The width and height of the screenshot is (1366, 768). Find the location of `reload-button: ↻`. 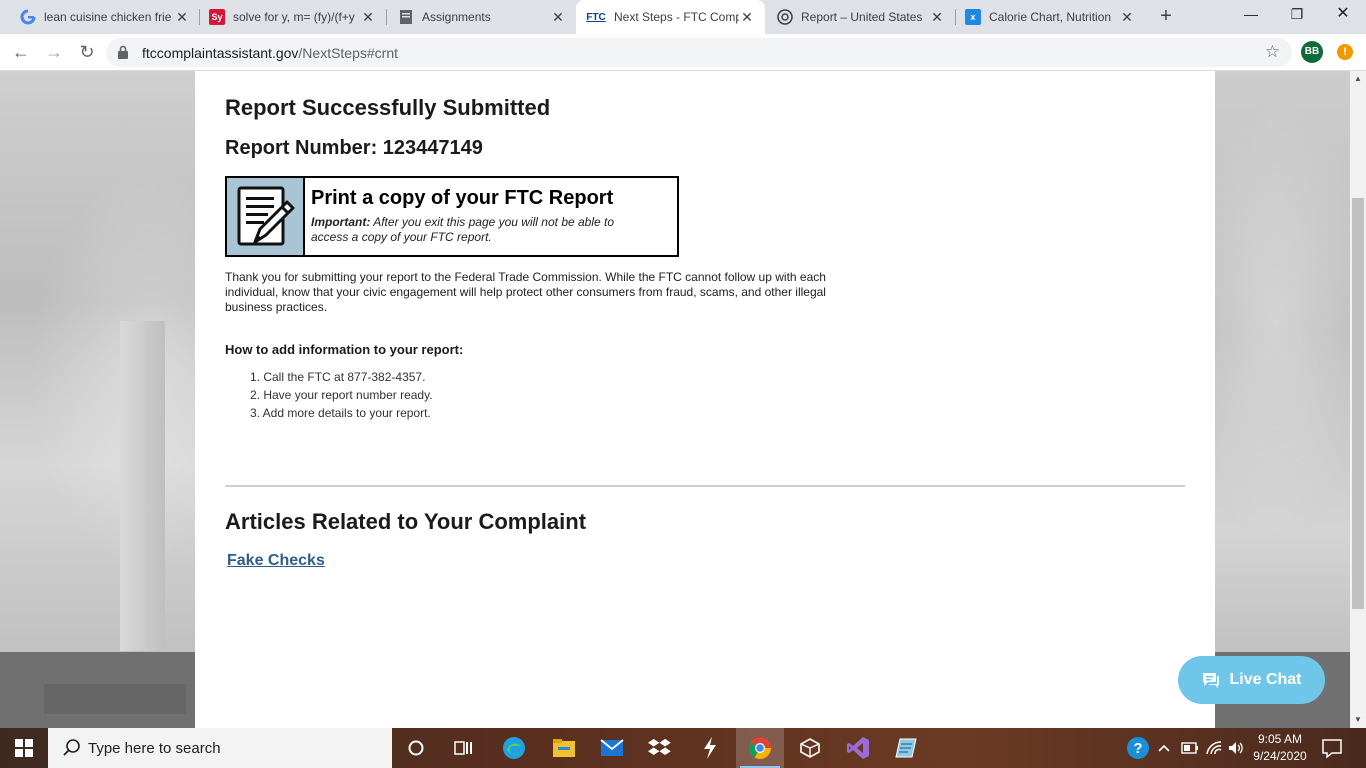

reload-button: ↻ is located at coordinates (87, 52).